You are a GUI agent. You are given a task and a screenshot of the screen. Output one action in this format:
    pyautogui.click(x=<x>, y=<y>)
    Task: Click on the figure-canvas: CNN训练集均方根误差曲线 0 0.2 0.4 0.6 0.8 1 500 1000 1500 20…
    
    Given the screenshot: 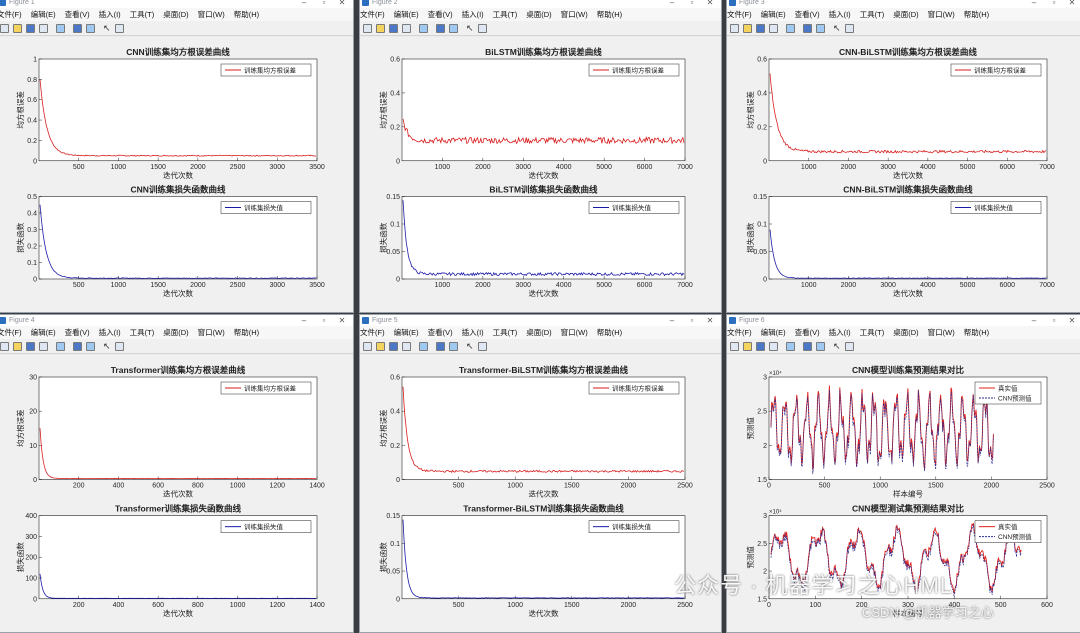 What is the action you would take?
    pyautogui.click(x=176, y=174)
    